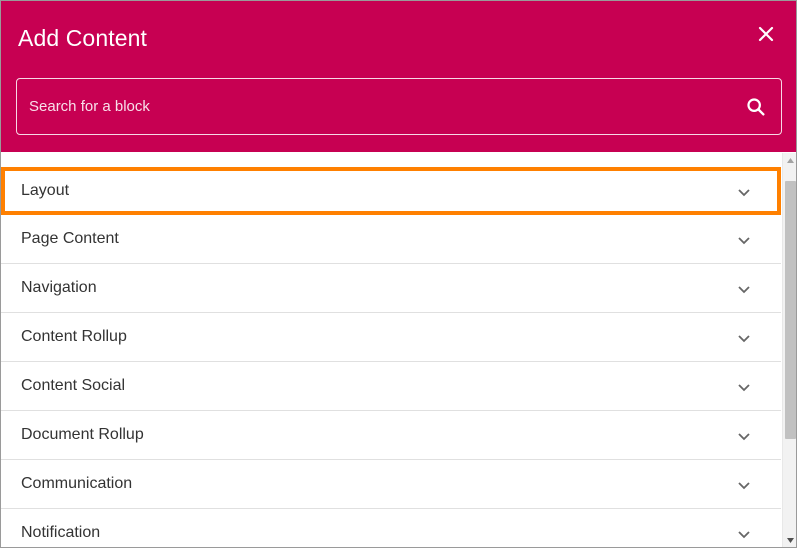  What do you see at coordinates (73, 385) in the screenshot?
I see `category-label: Content Social` at bounding box center [73, 385].